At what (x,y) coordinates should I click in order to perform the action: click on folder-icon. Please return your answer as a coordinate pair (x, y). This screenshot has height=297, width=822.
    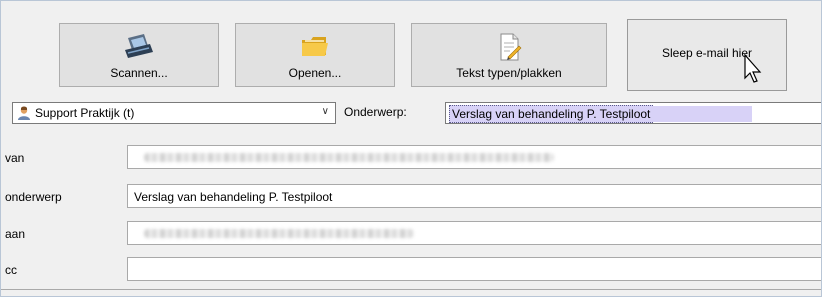
    Looking at the image, I should click on (315, 47).